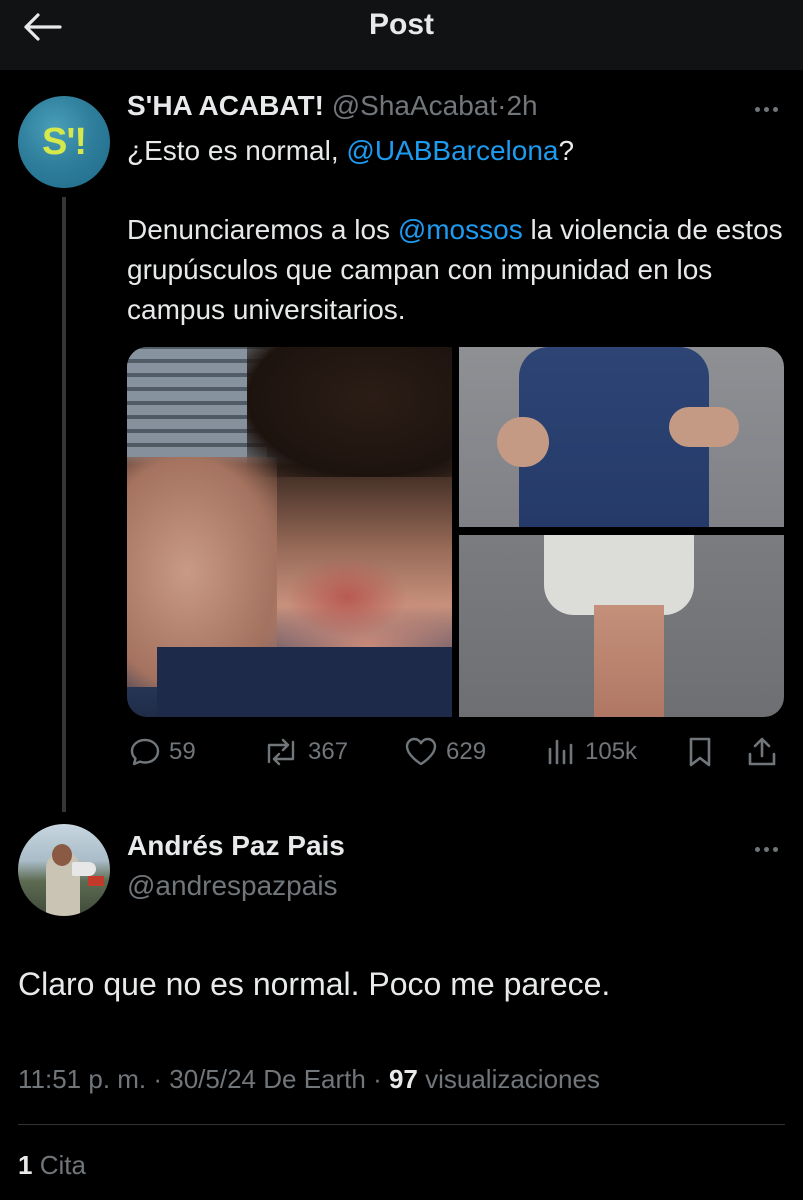  Describe the element at coordinates (267, 1079) in the screenshot. I see `post-date-source: 30/5/24 De Earth` at that location.